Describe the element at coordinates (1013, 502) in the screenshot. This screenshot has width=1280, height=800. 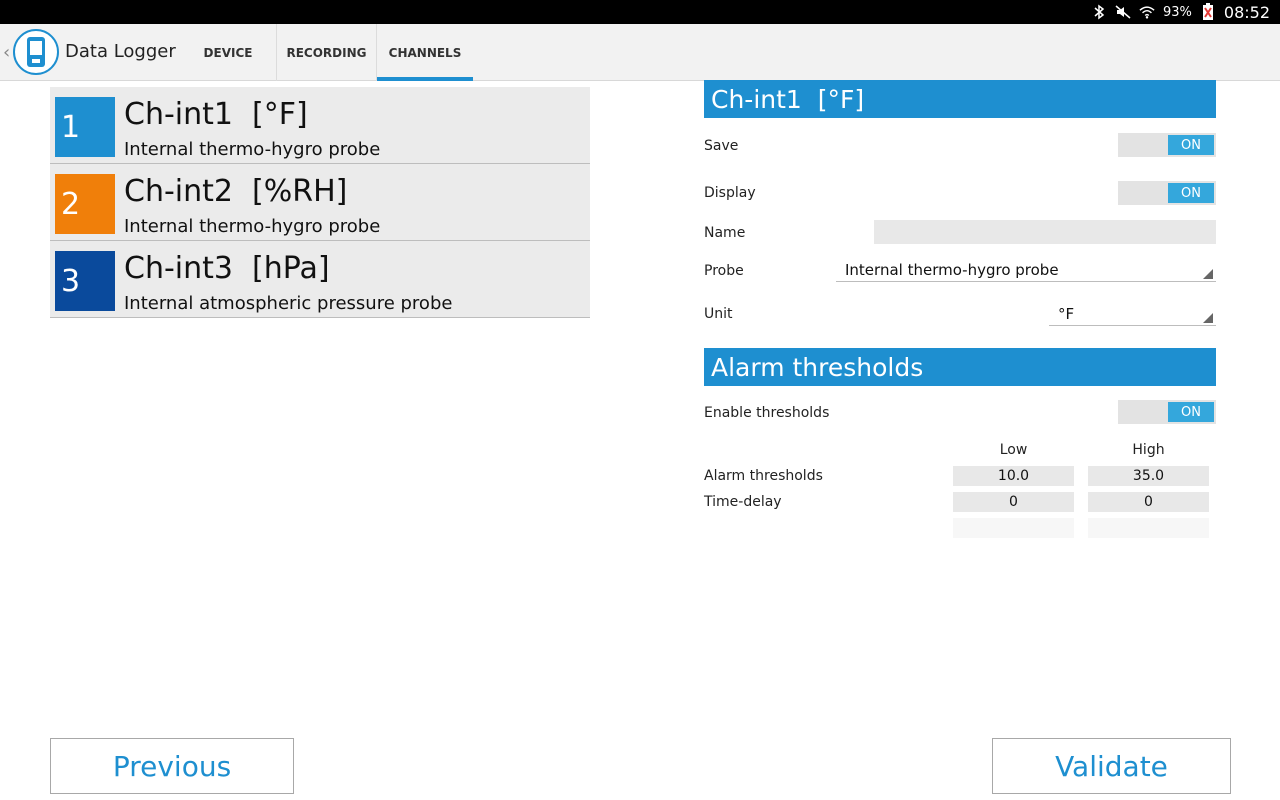
I see `time-delay-low-input: 0` at that location.